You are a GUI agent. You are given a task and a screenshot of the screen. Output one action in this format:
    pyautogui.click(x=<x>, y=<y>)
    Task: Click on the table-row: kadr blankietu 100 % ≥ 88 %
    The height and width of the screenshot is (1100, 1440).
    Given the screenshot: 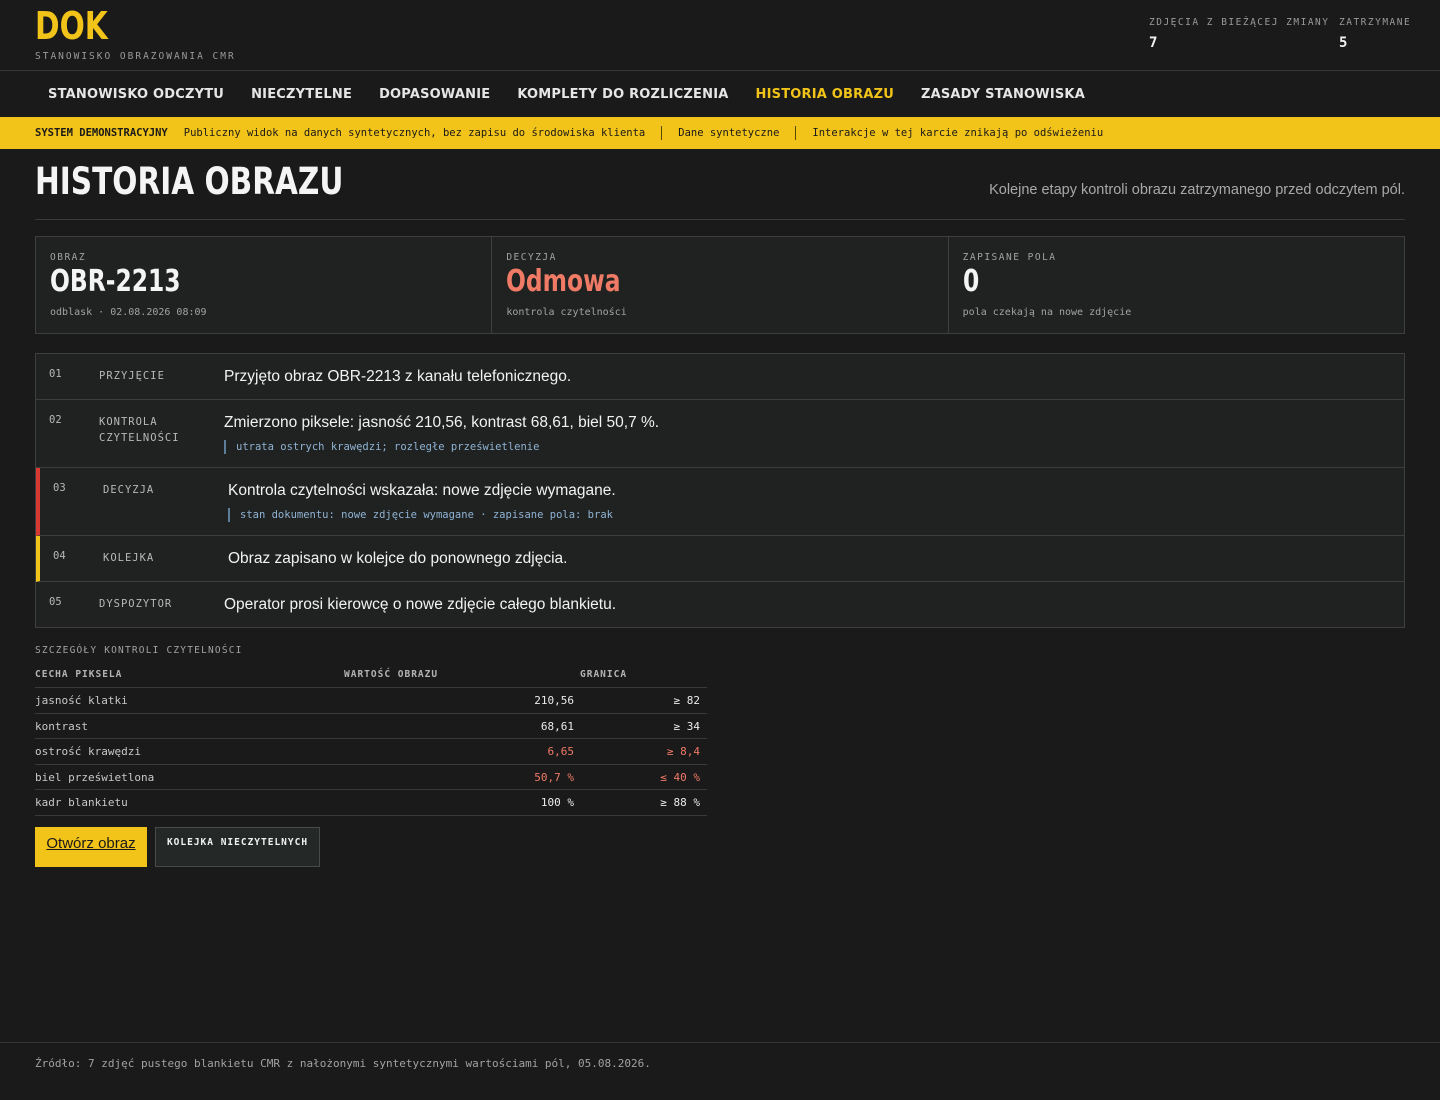 What is the action you would take?
    pyautogui.click(x=371, y=803)
    